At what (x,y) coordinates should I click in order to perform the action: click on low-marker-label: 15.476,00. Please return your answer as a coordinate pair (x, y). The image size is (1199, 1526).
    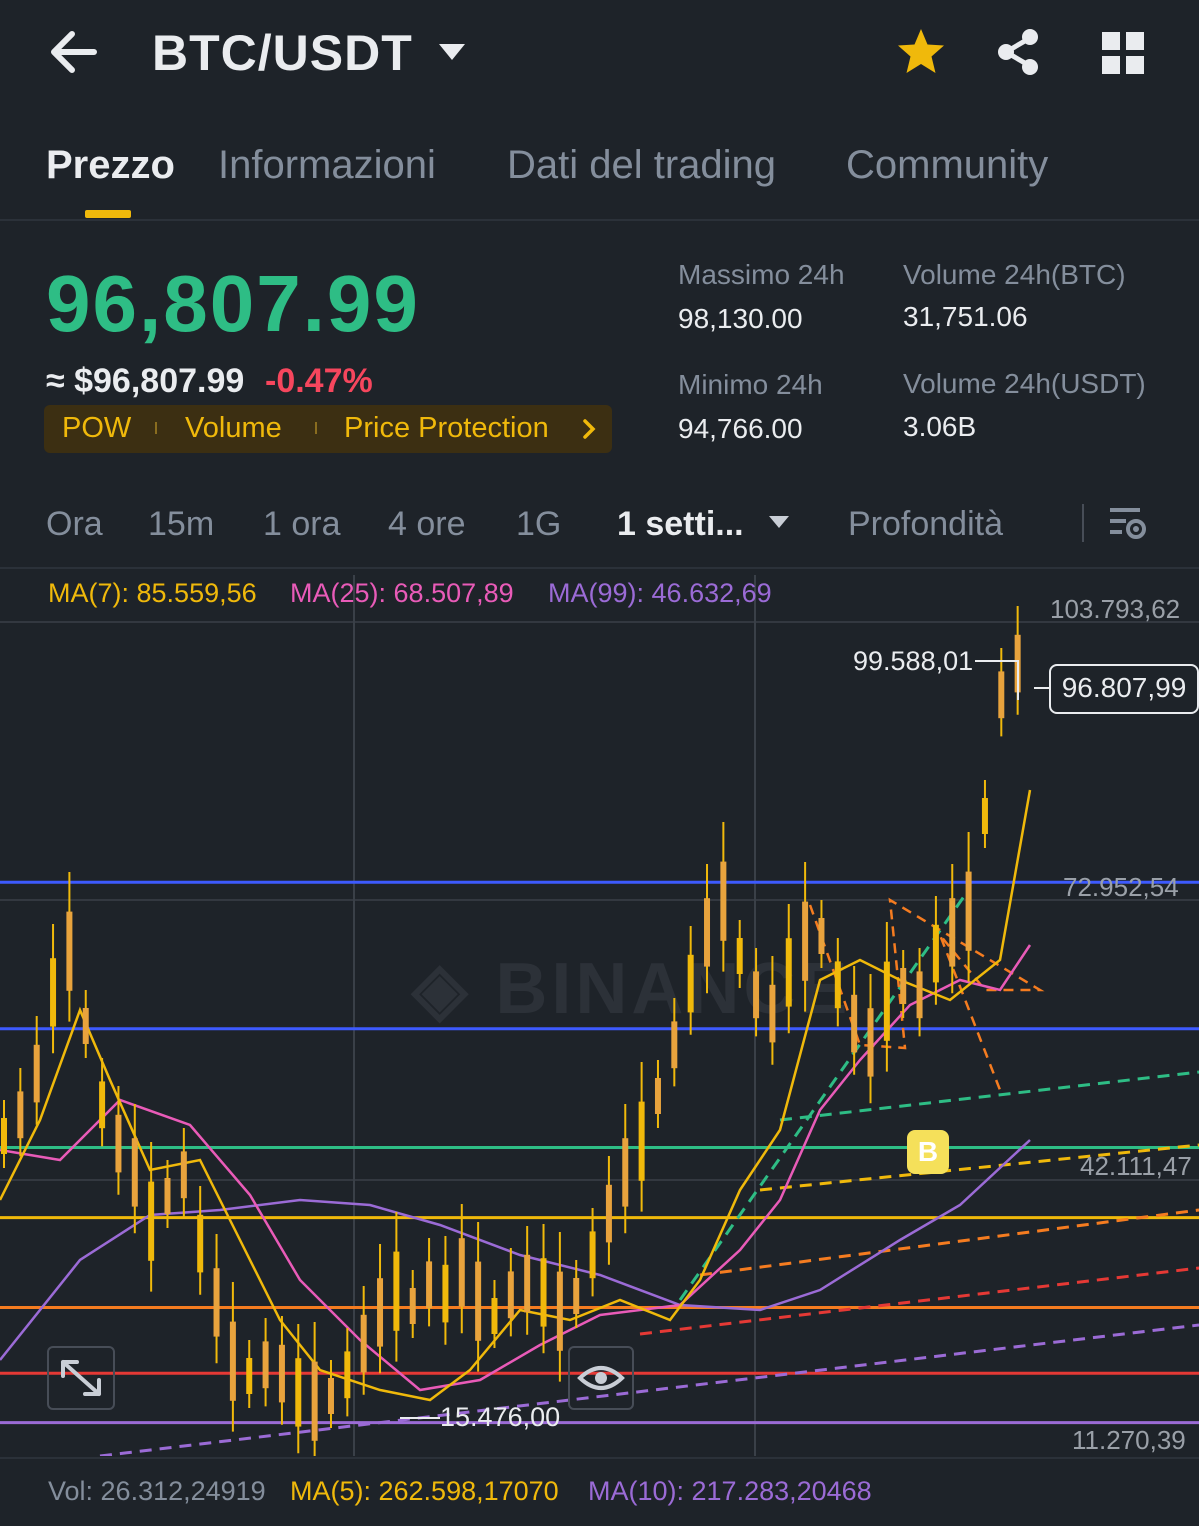
    Looking at the image, I should click on (500, 1417).